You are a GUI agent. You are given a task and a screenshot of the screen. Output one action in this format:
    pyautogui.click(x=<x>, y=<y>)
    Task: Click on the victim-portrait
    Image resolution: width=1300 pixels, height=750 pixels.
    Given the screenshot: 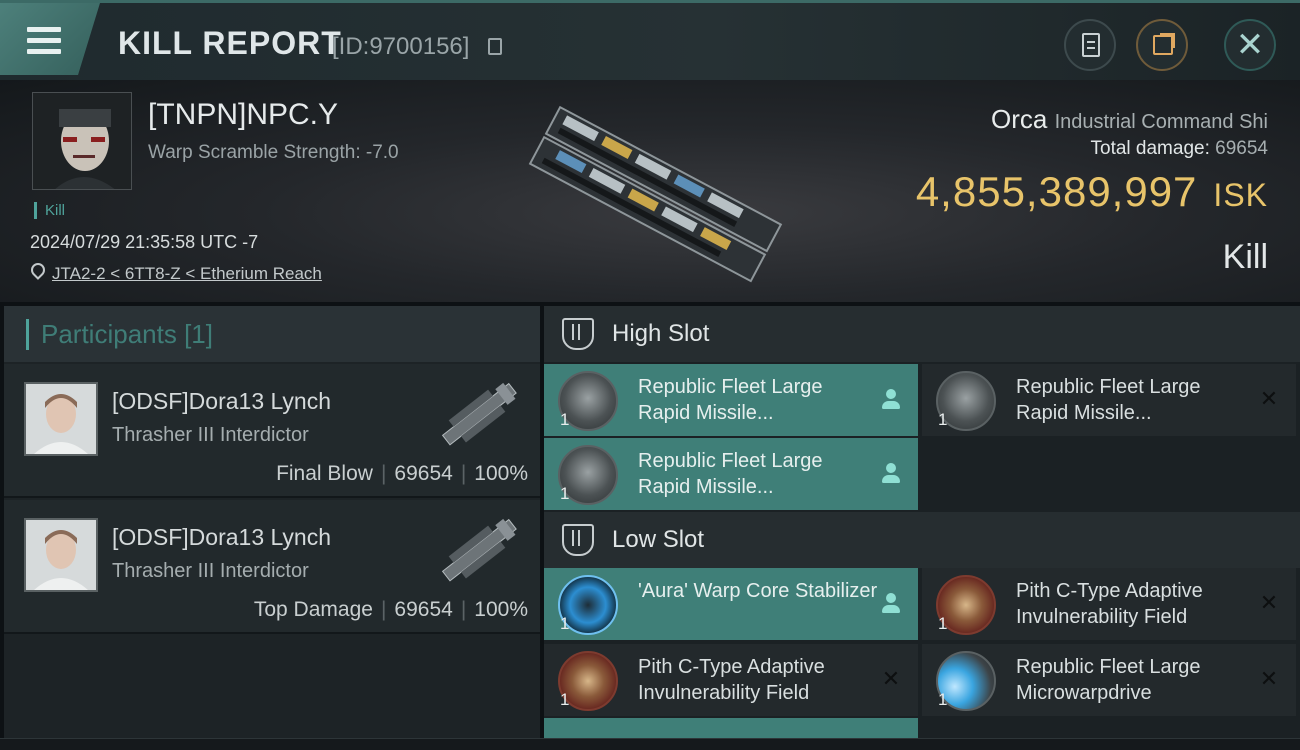 What is the action you would take?
    pyautogui.click(x=82, y=141)
    